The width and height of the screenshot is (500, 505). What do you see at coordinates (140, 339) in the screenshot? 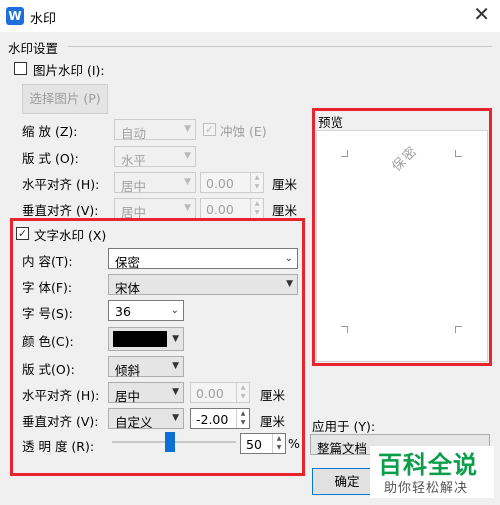
I see `color-swatch` at bounding box center [140, 339].